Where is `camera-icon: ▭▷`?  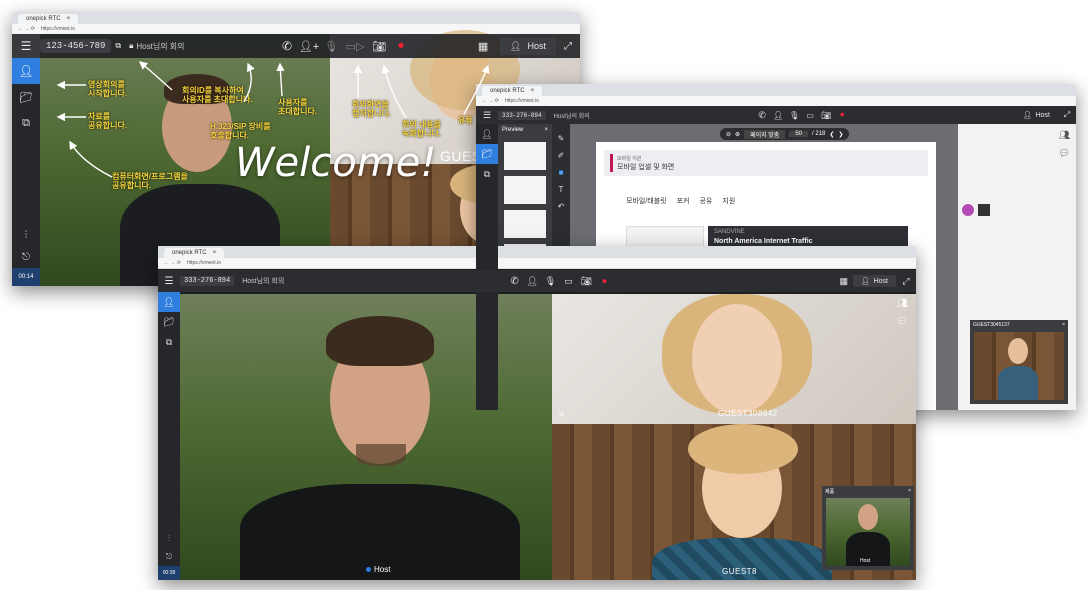 camera-icon: ▭▷ is located at coordinates (355, 46).